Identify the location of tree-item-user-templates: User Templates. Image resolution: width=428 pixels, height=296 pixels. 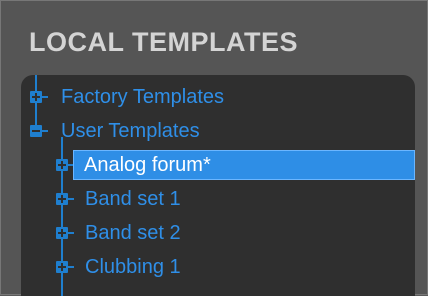
(218, 131).